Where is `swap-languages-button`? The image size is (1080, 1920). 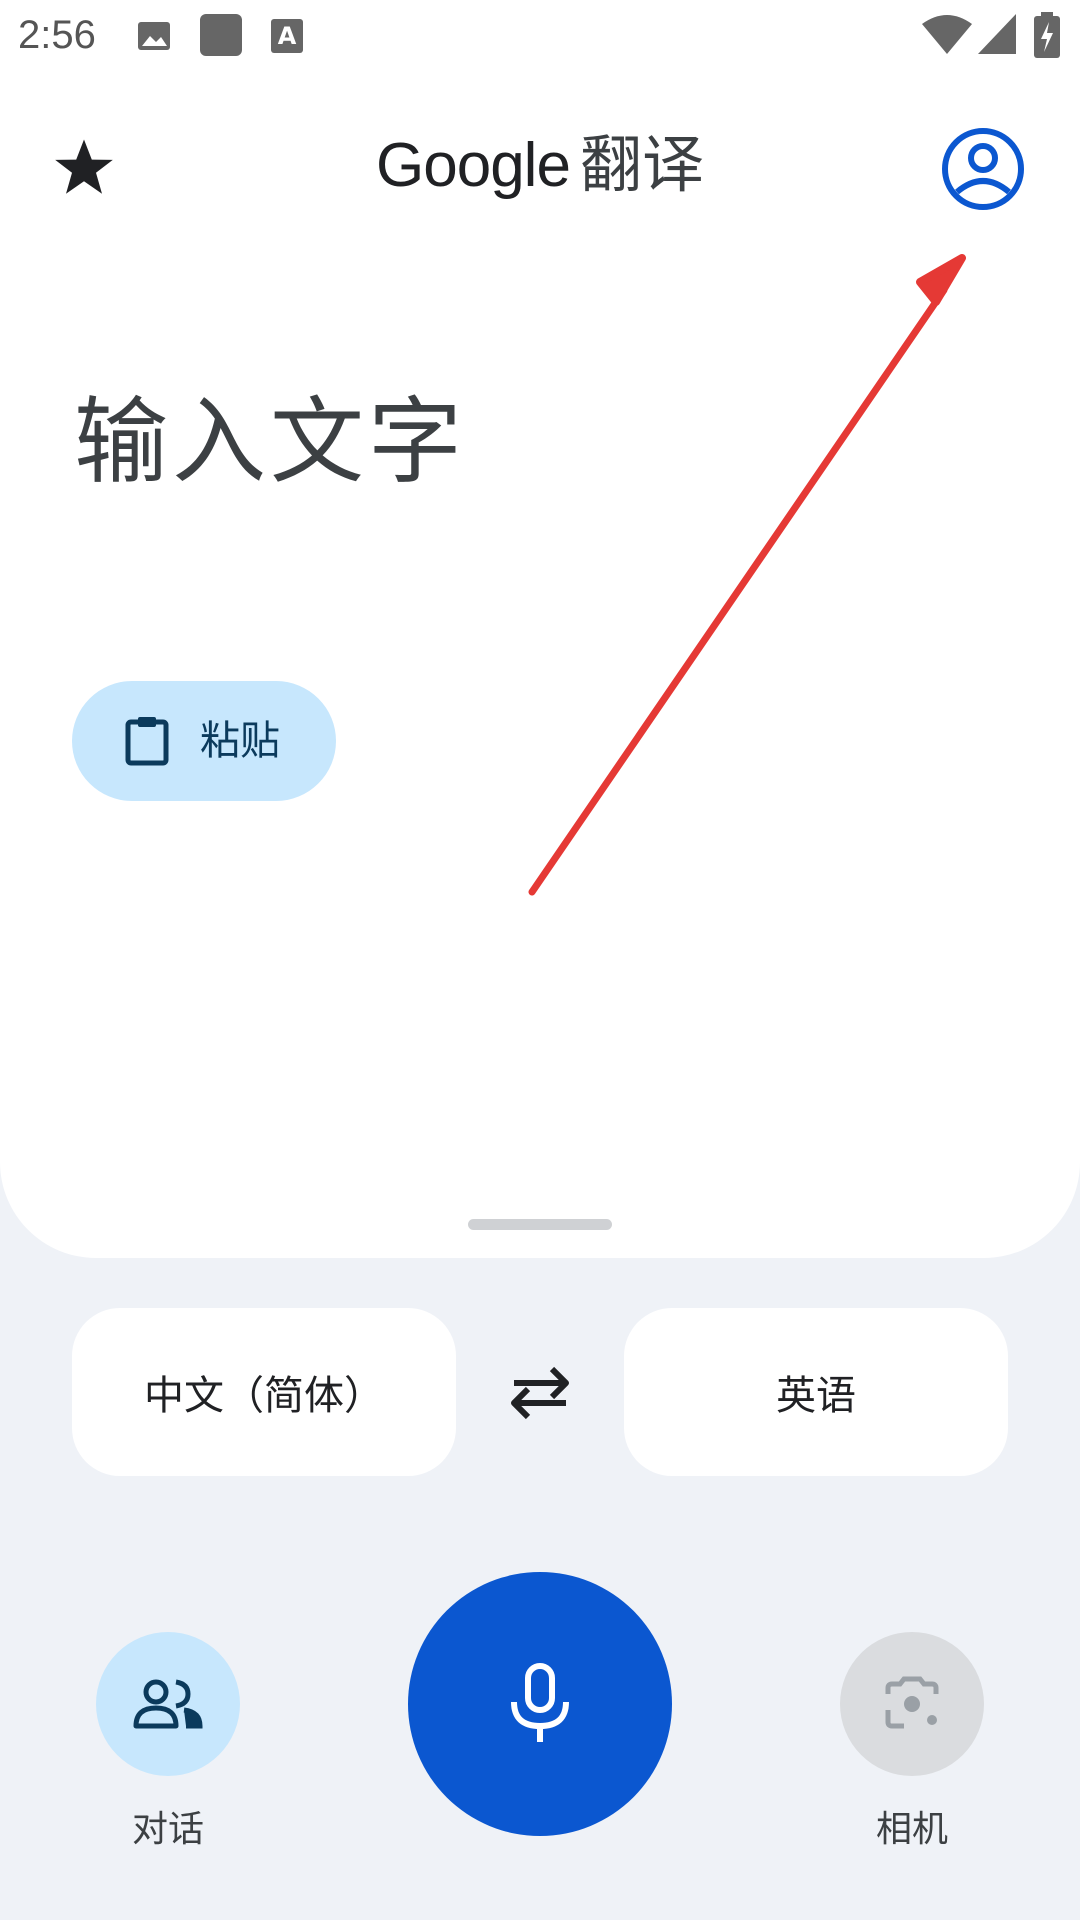
swap-languages-button is located at coordinates (540, 1393).